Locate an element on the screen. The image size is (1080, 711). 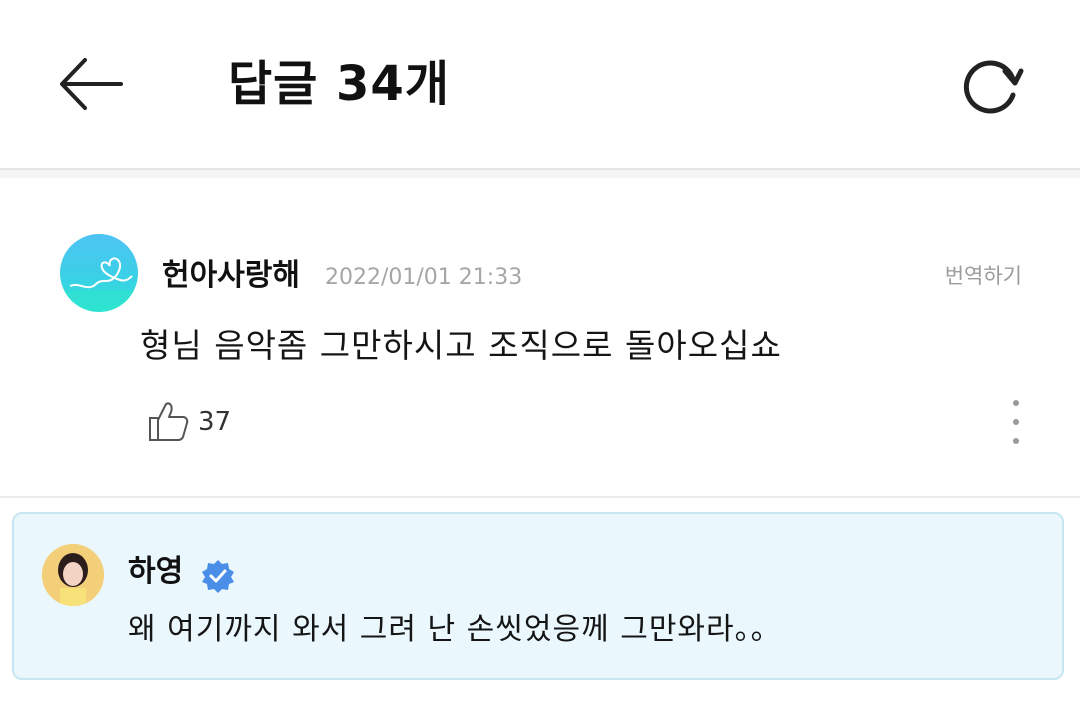
more-options-button is located at coordinates (1016, 422).